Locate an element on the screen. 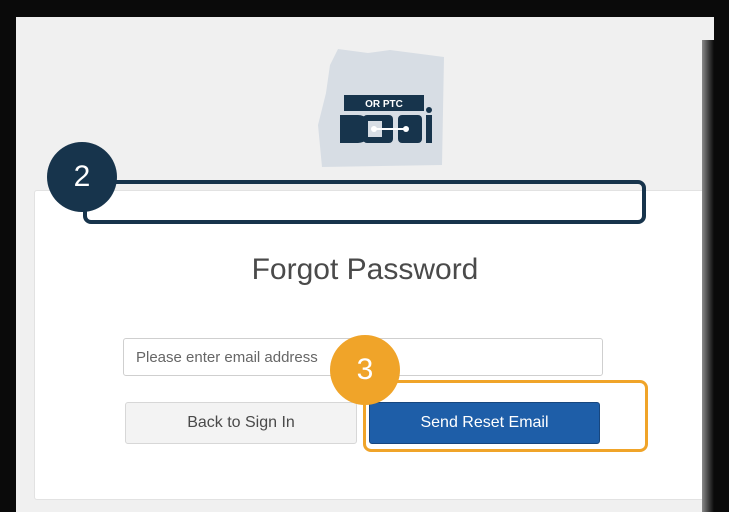 The width and height of the screenshot is (729, 512). back-to-sign-in-button: Back to Sign In is located at coordinates (241, 423).